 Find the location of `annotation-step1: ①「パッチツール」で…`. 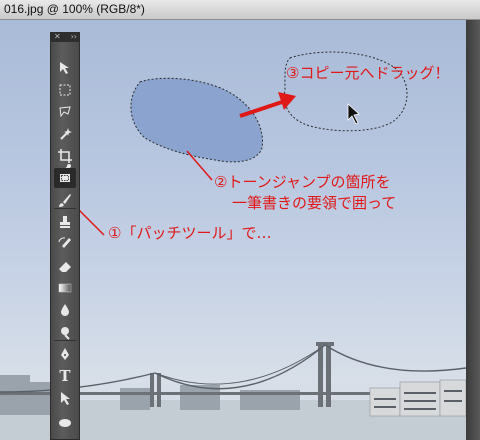

annotation-step1: ①「パッチツール」で… is located at coordinates (190, 233).